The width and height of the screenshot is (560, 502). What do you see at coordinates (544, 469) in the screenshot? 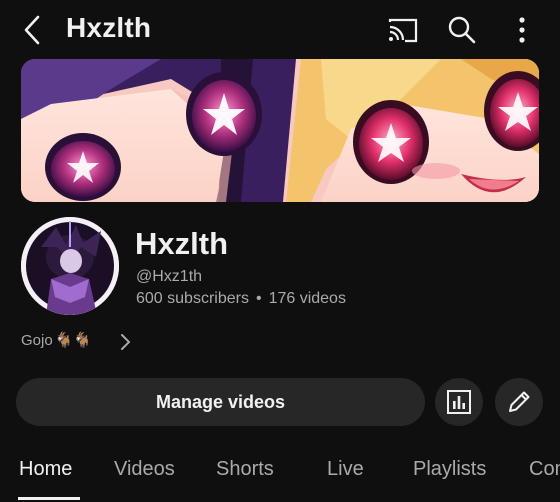
I see `tab-community: Com` at bounding box center [544, 469].